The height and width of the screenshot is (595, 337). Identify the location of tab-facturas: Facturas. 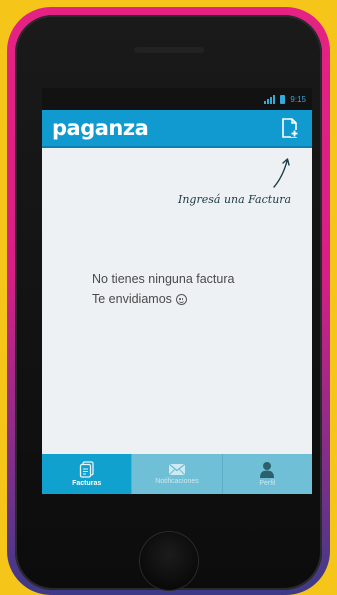
(87, 474).